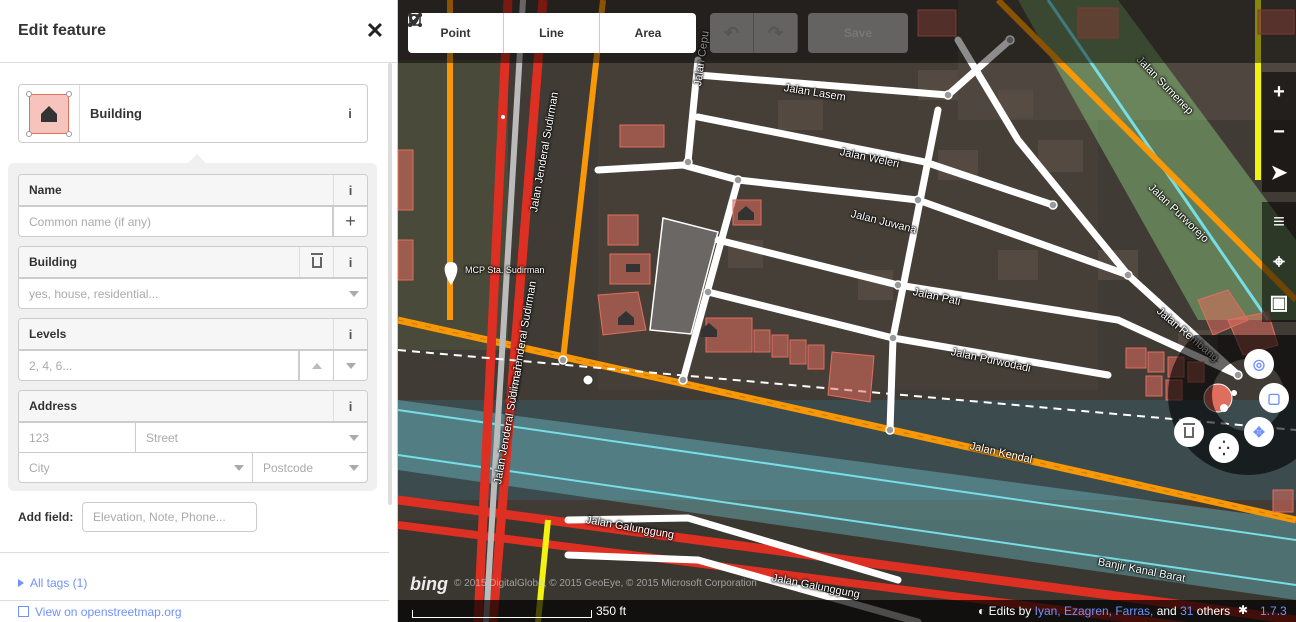  Describe the element at coordinates (350, 113) in the screenshot. I see `preset-info-button: i` at that location.